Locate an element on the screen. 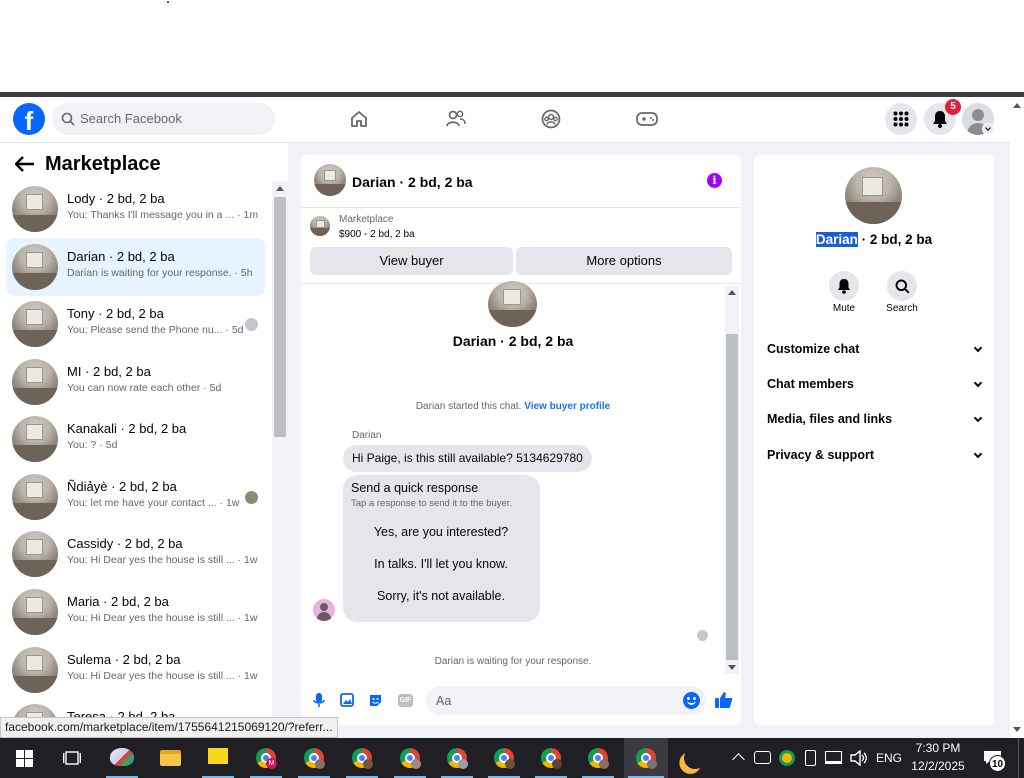 This screenshot has width=1024, height=778. view-buyer-button: View buyer is located at coordinates (411, 261).